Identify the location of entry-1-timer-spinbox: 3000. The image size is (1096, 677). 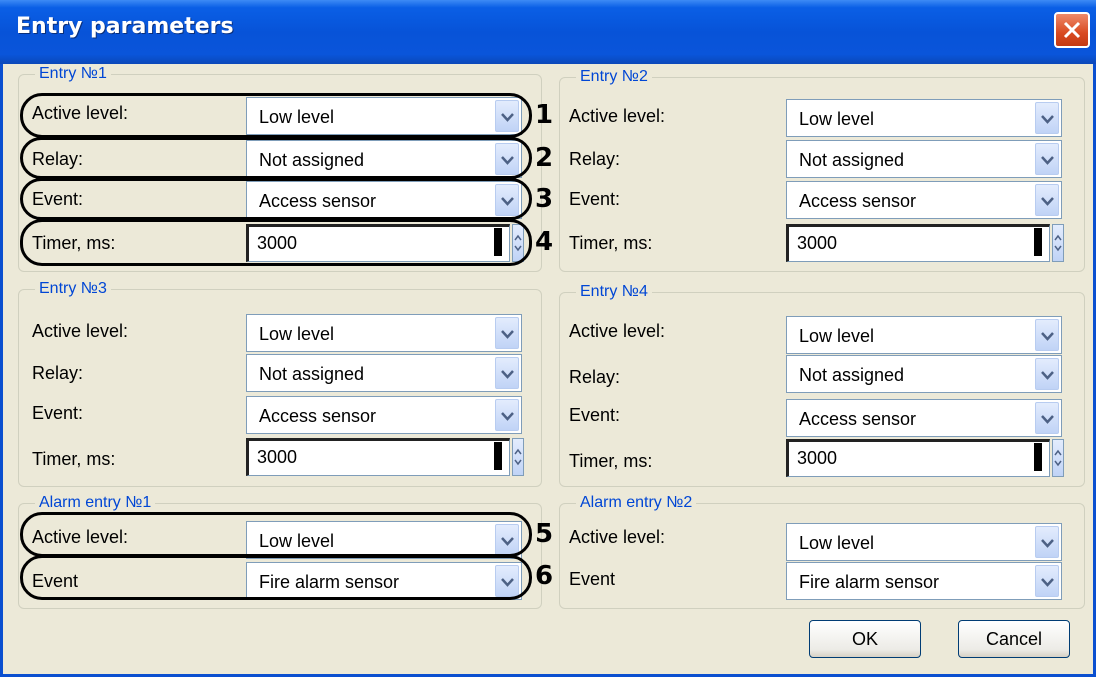
(385, 243).